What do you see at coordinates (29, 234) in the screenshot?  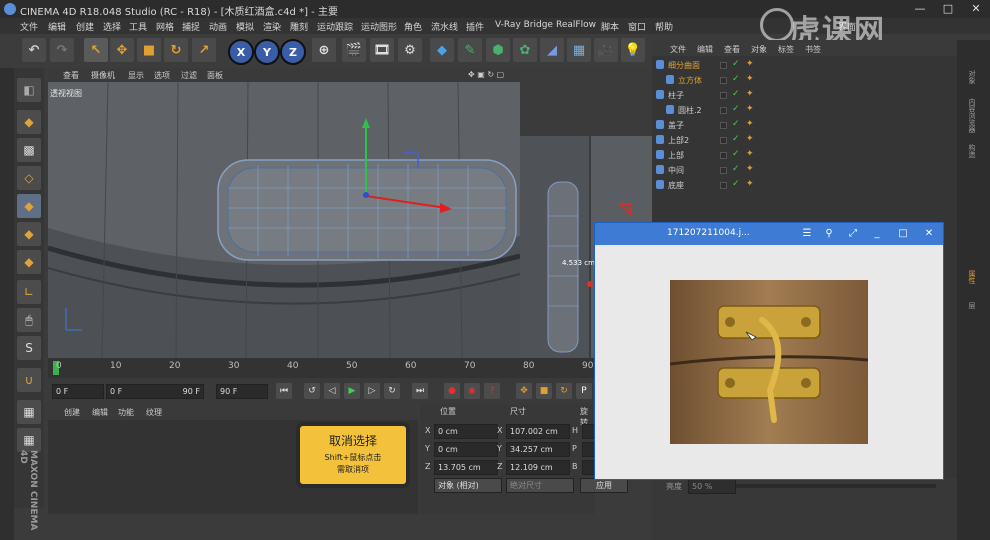 I see `edges-mode-icon: ◆` at bounding box center [29, 234].